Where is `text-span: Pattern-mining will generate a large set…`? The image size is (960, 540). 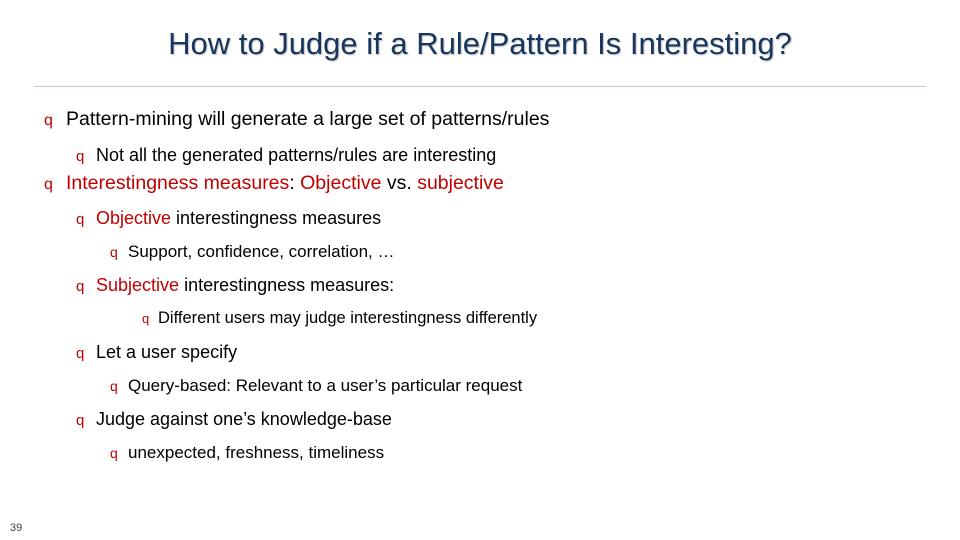
text-span: Pattern-mining will generate a large set… is located at coordinates (308, 119).